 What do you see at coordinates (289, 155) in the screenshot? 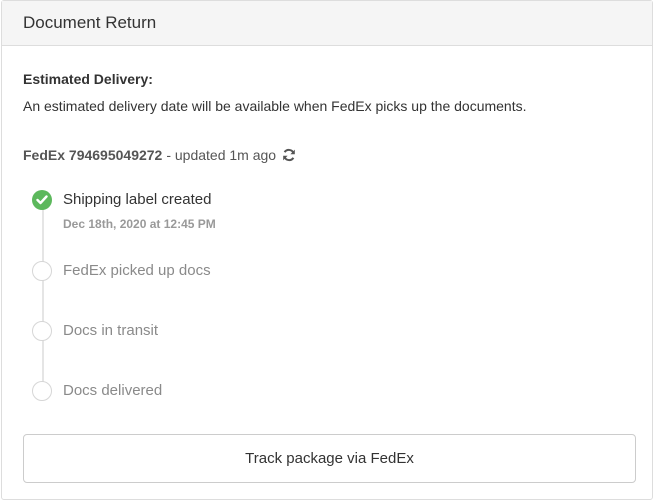
I see `refresh-icon` at bounding box center [289, 155].